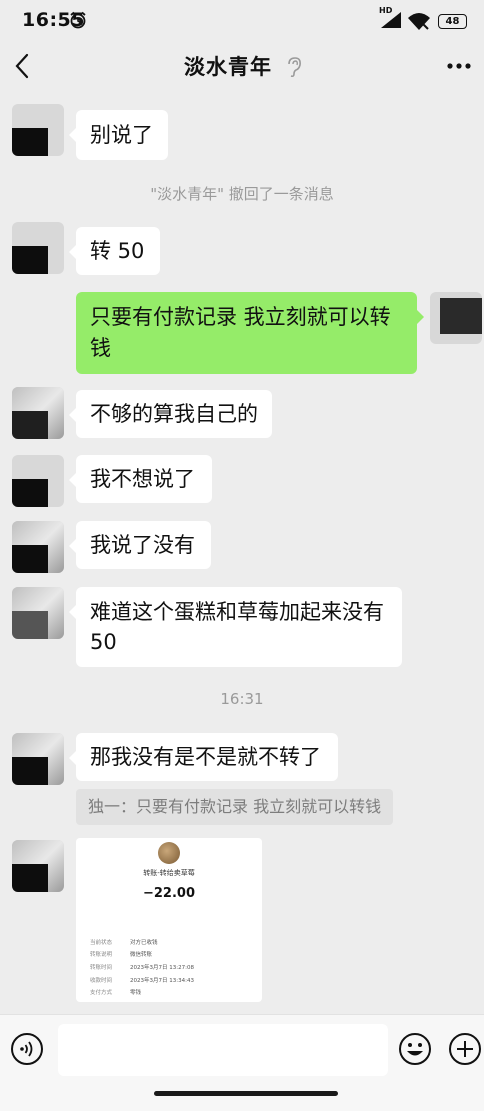 This screenshot has height=1111, width=484. What do you see at coordinates (294, 67) in the screenshot?
I see `ear-icon` at bounding box center [294, 67].